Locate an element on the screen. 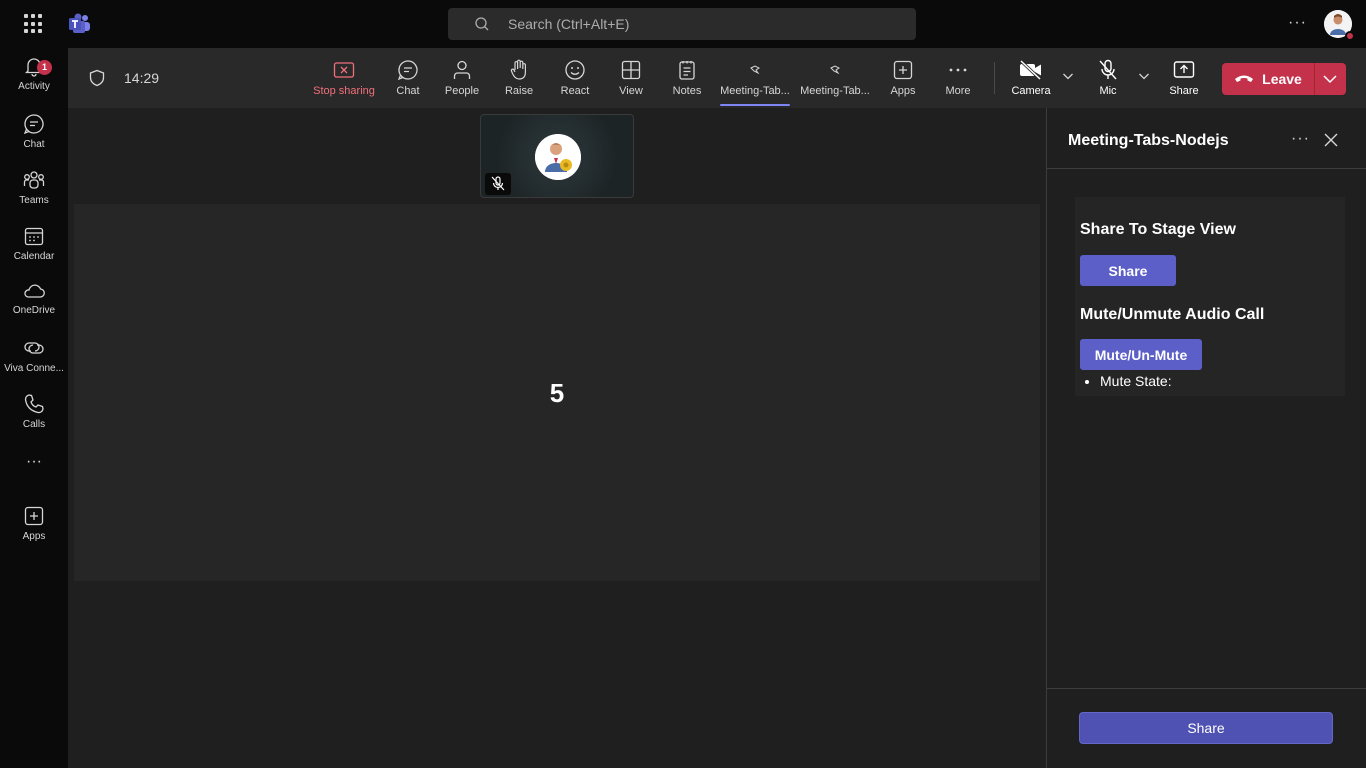 This screenshot has width=1366, height=768. search-icon is located at coordinates (482, 24).